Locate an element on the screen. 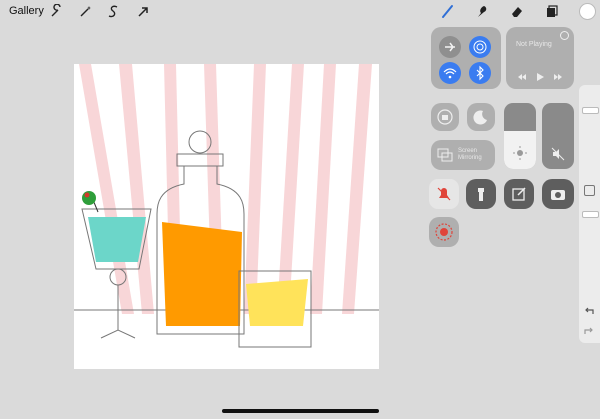 The image size is (600, 419). previous-icon is located at coordinates (522, 77).